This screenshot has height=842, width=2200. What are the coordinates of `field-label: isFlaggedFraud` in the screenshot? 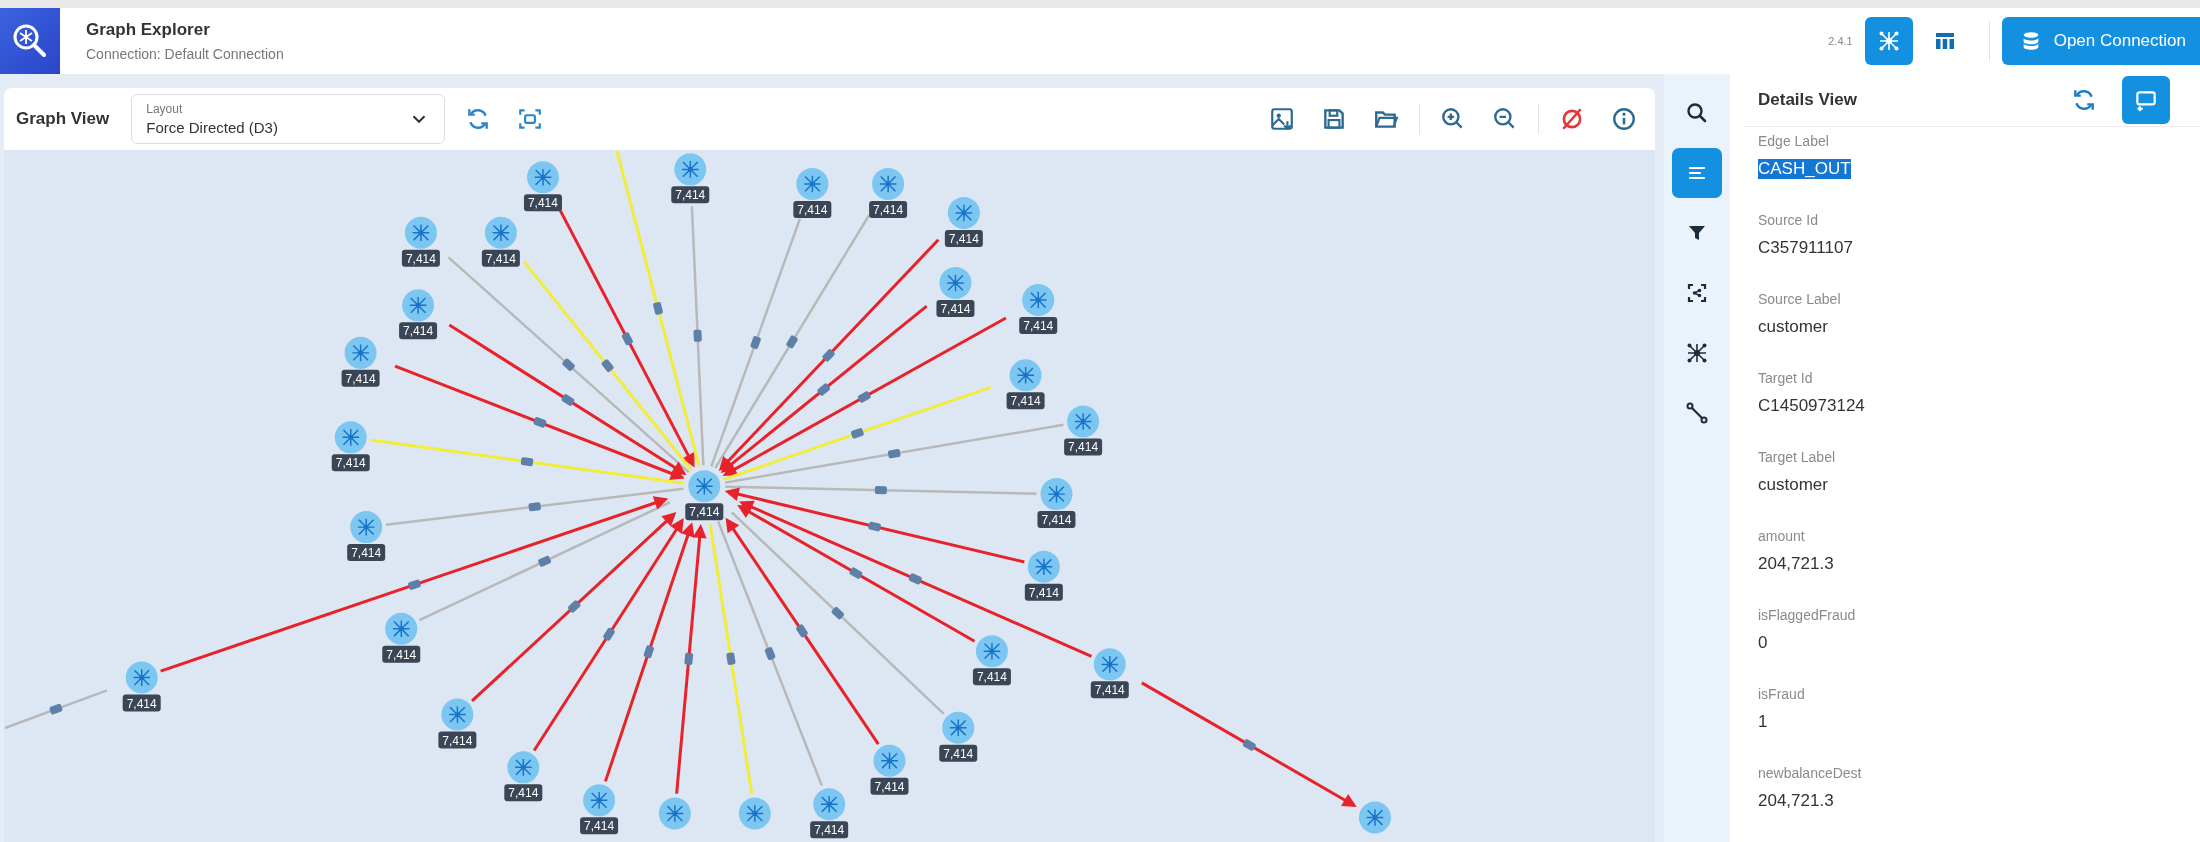 It's located at (1807, 615).